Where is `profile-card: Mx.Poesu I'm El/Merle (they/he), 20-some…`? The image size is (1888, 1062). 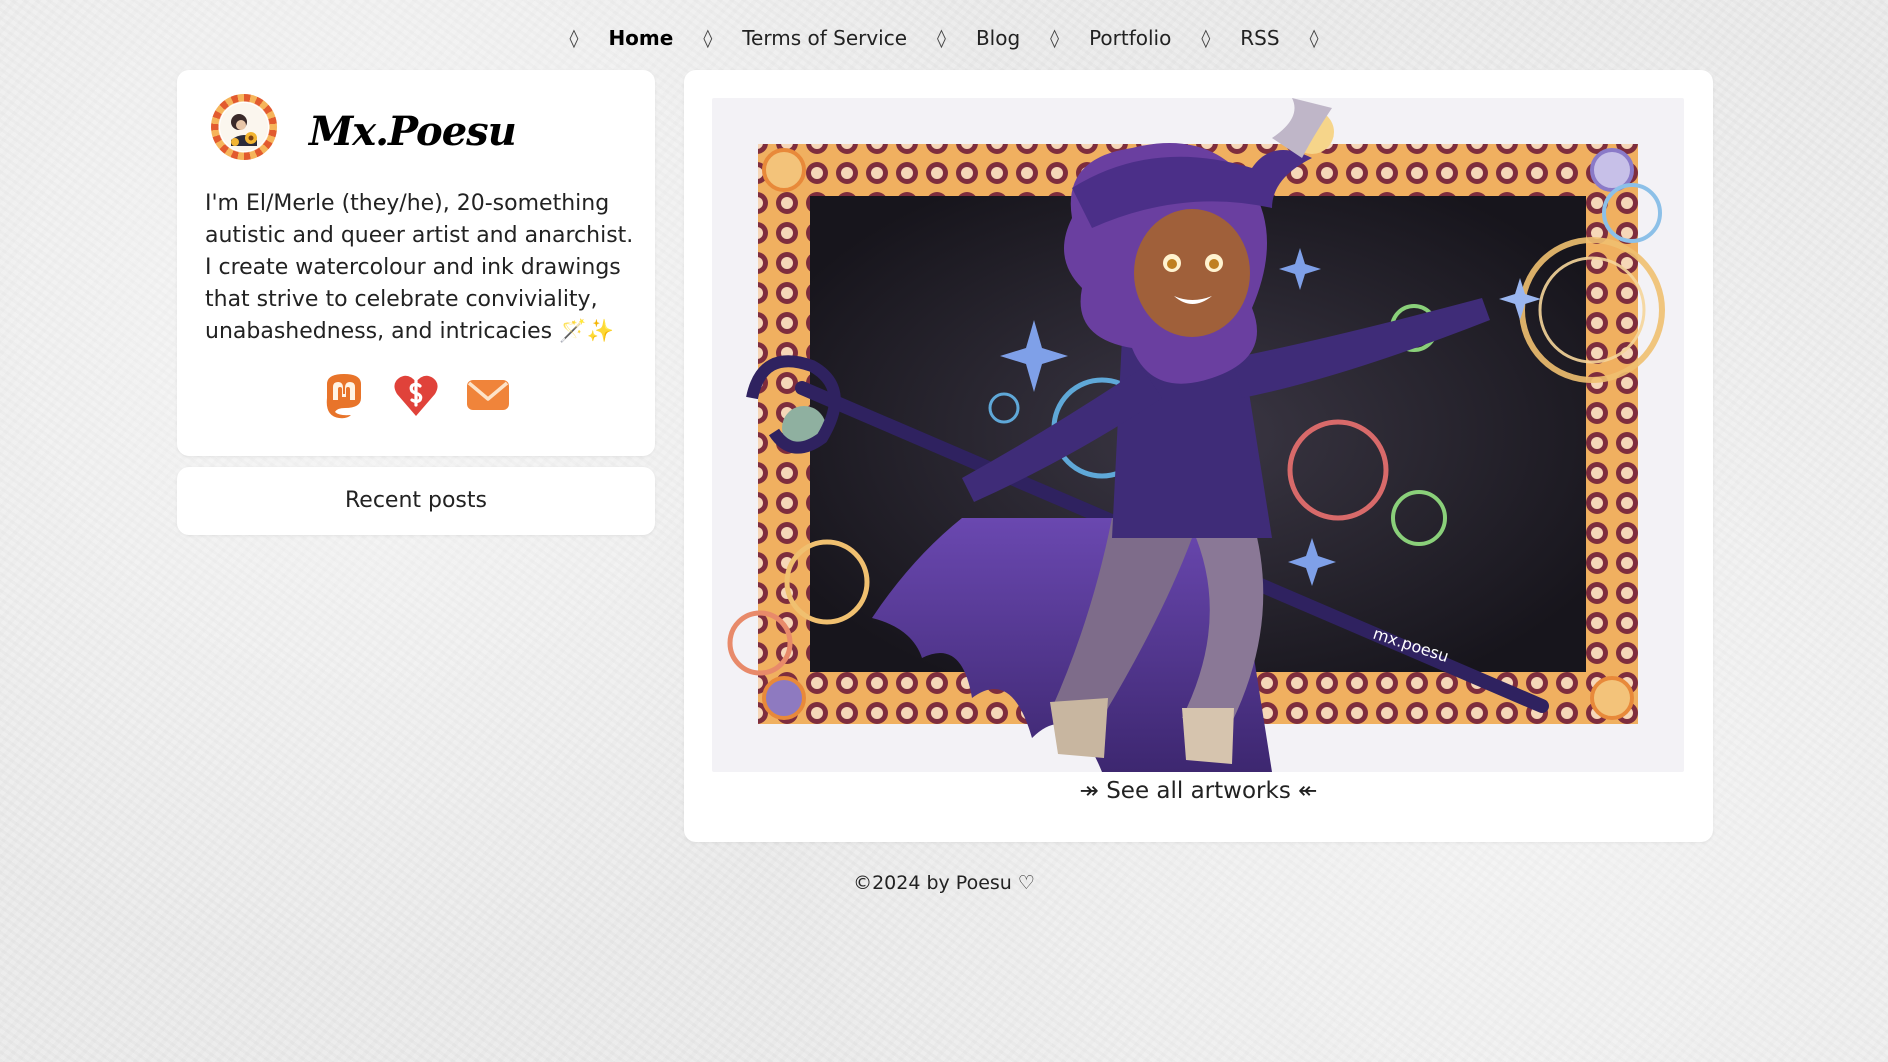
profile-card: Mx.Poesu I'm El/Merle (they/he), 20-some… is located at coordinates (416, 263).